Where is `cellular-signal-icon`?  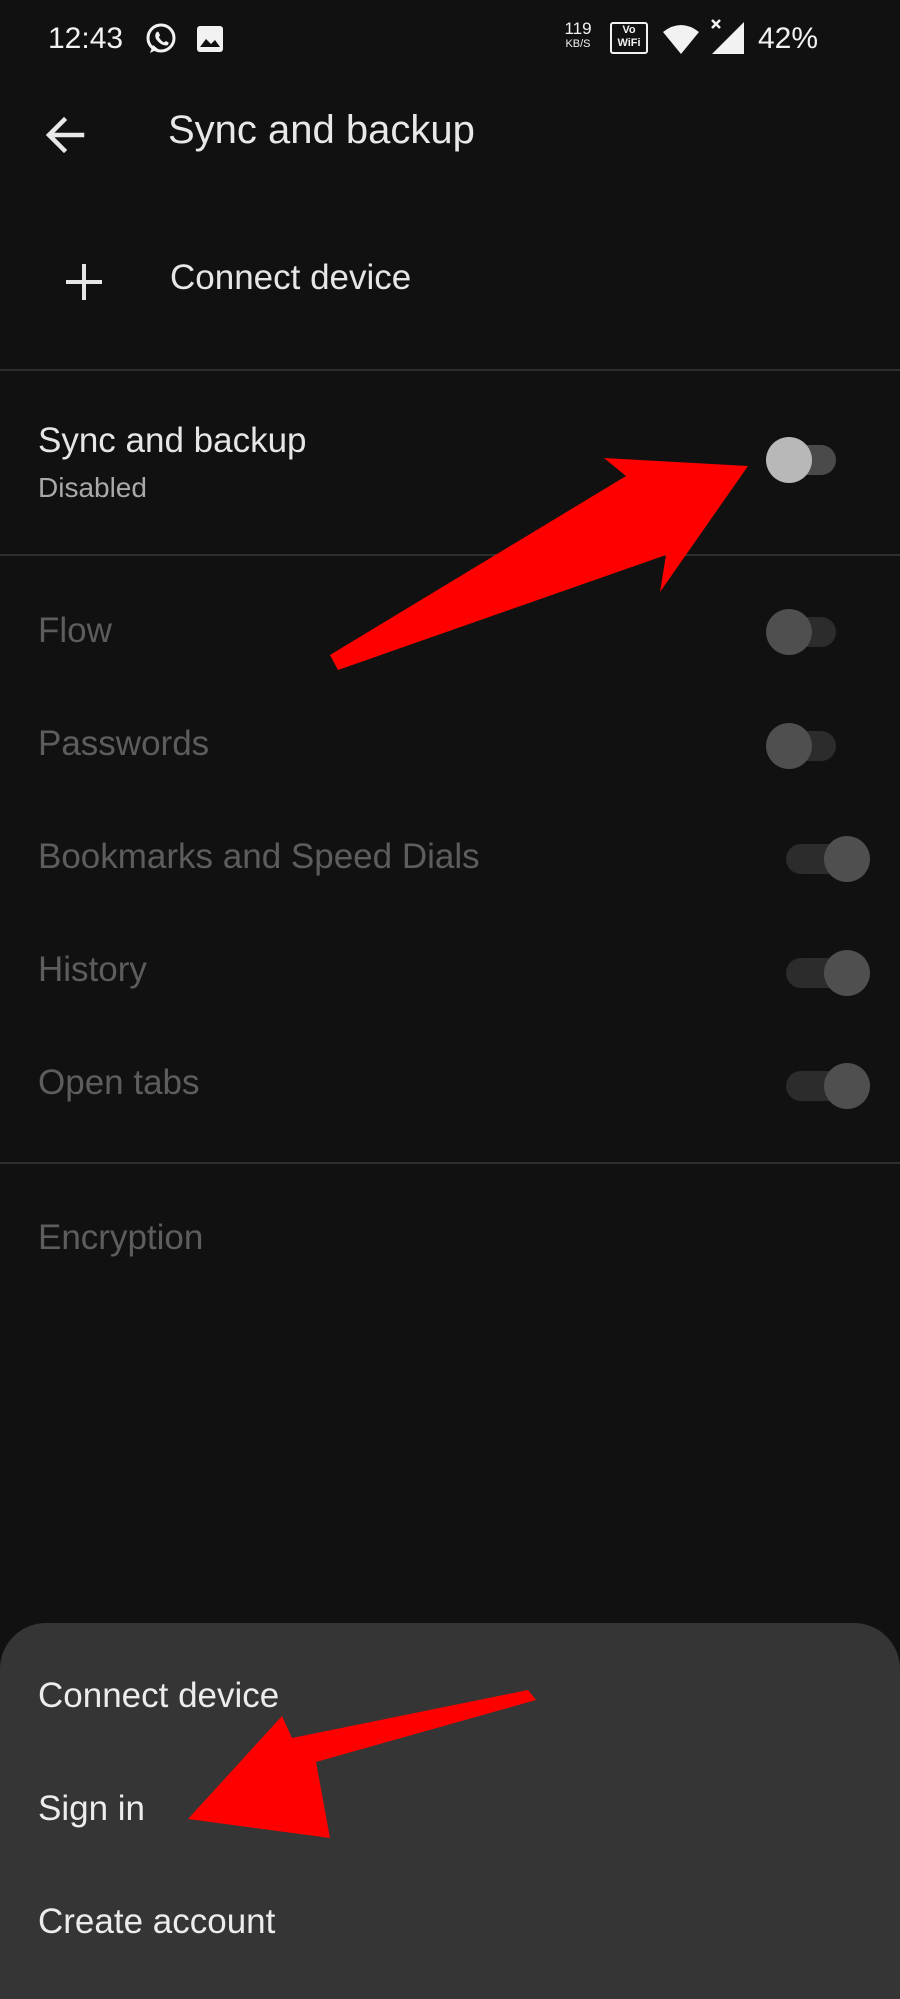
cellular-signal-icon is located at coordinates (727, 36).